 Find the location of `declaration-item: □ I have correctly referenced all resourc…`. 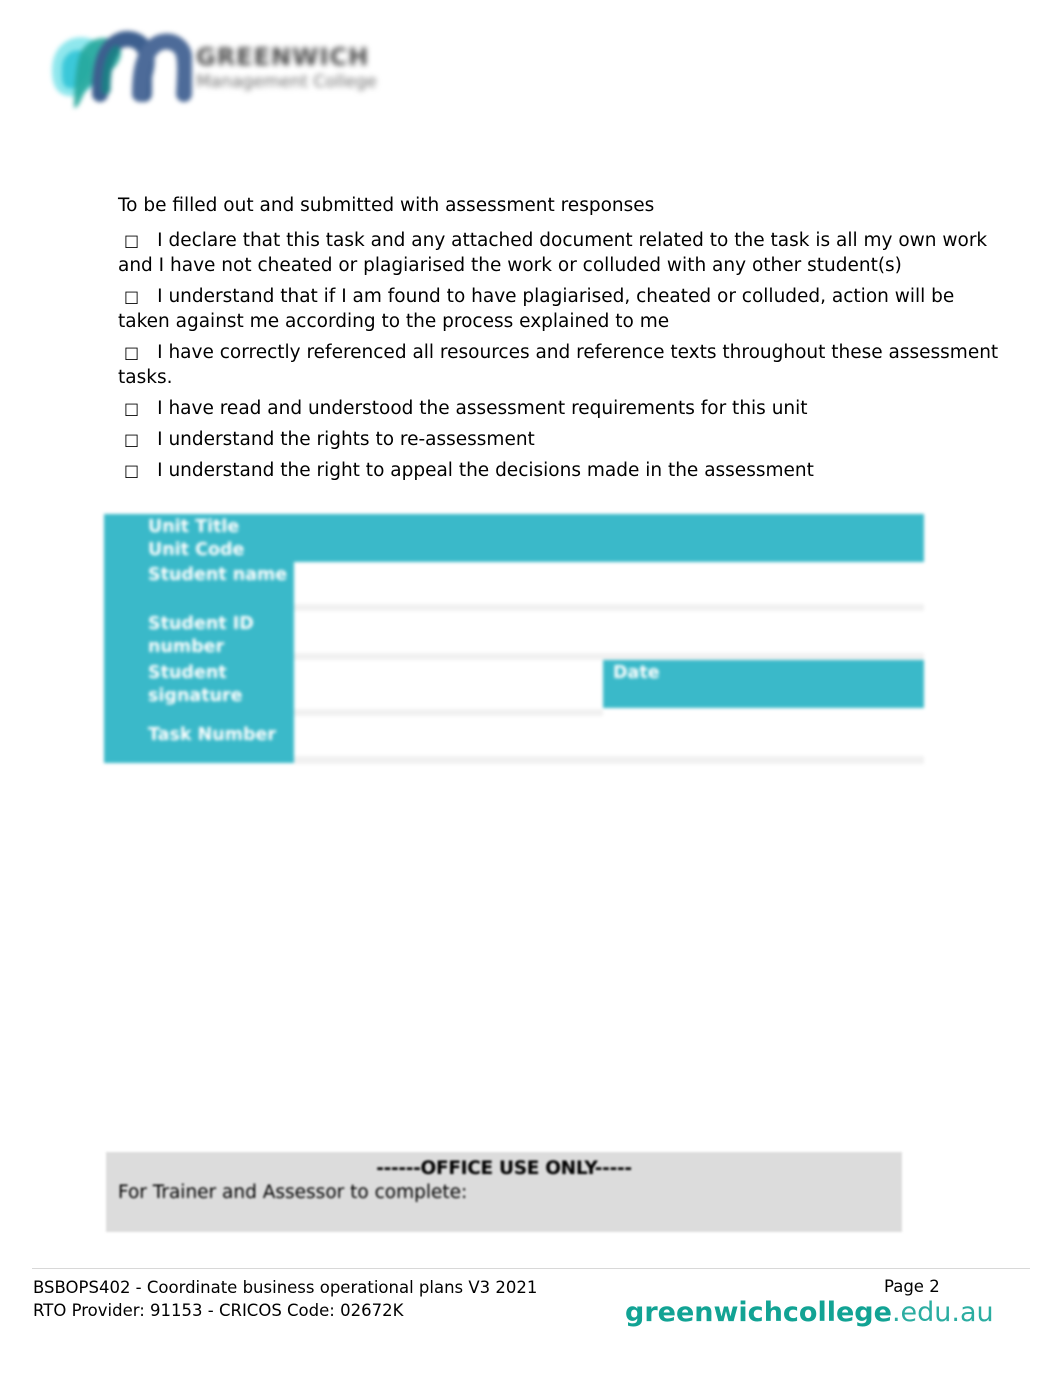

declaration-item: □ I have correctly referenced all resourc… is located at coordinates (563, 365).